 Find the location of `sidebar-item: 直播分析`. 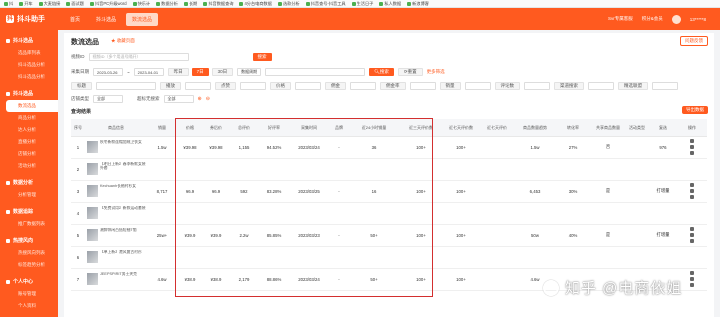

sidebar-item: 直播分析 is located at coordinates (29, 142).